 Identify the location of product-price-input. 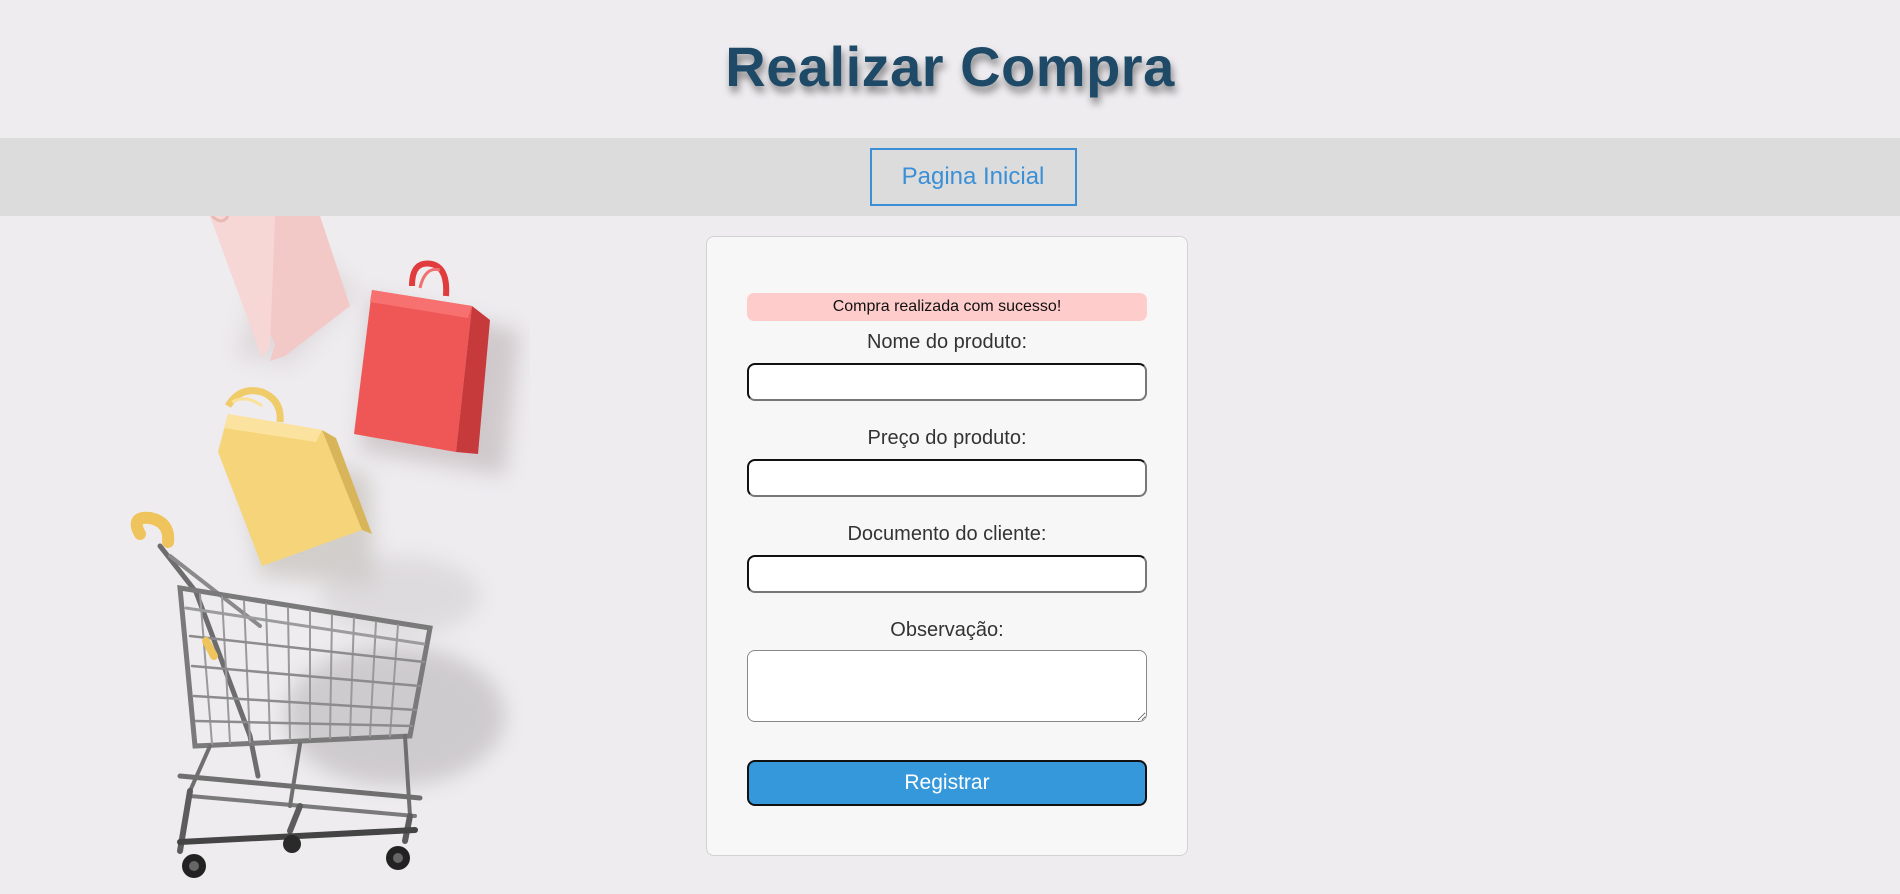
(947, 478).